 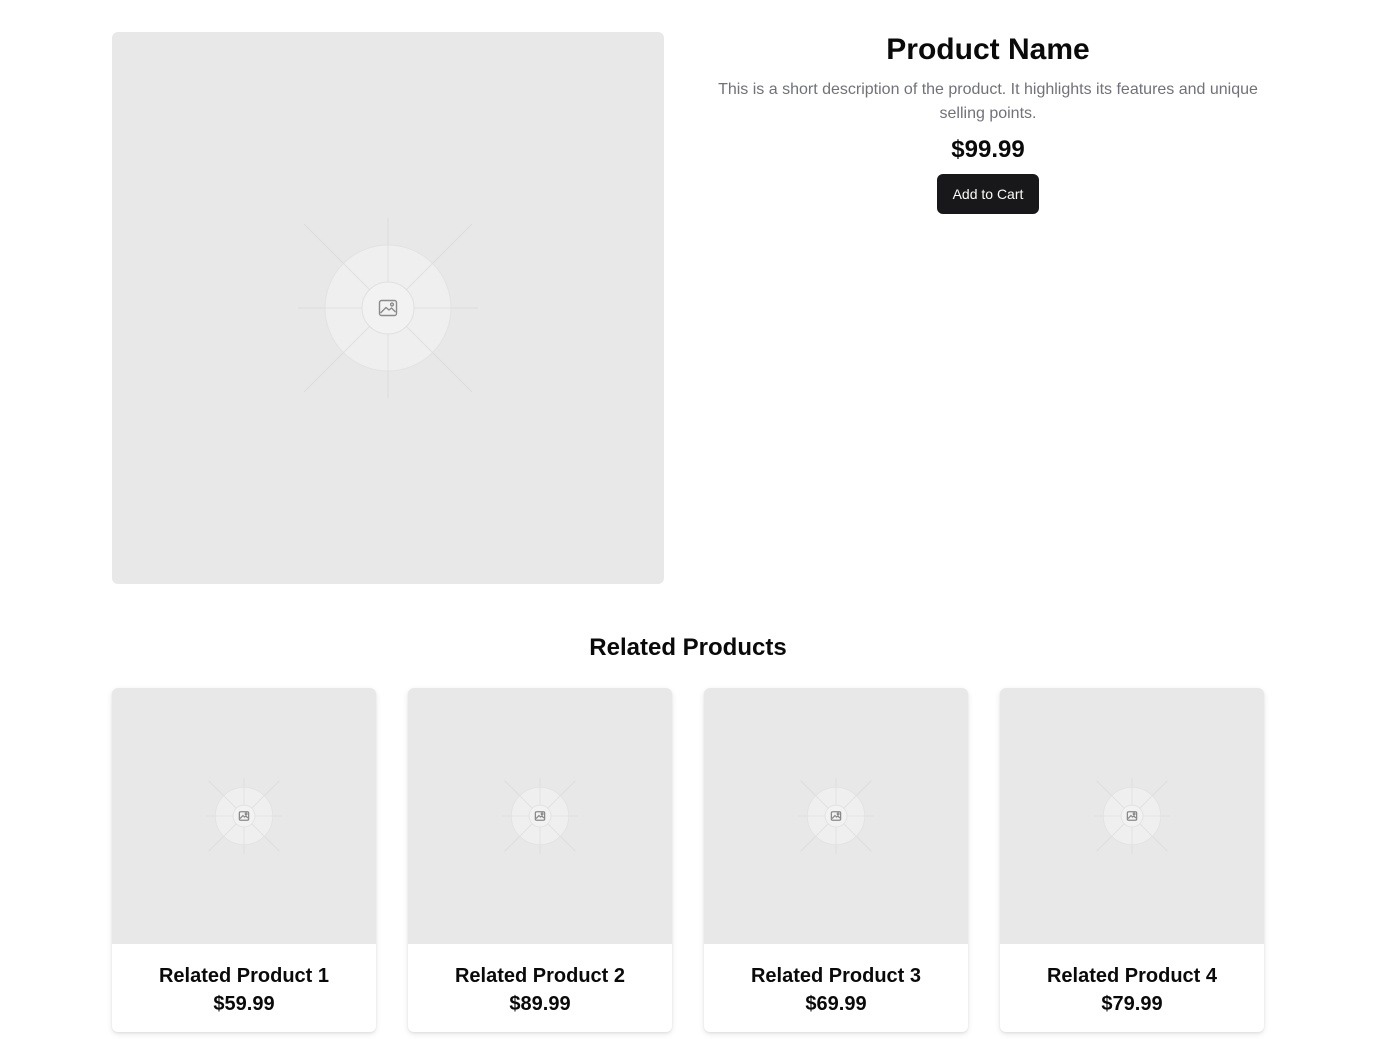 I want to click on related-product-price: $69.99, so click(x=836, y=1004).